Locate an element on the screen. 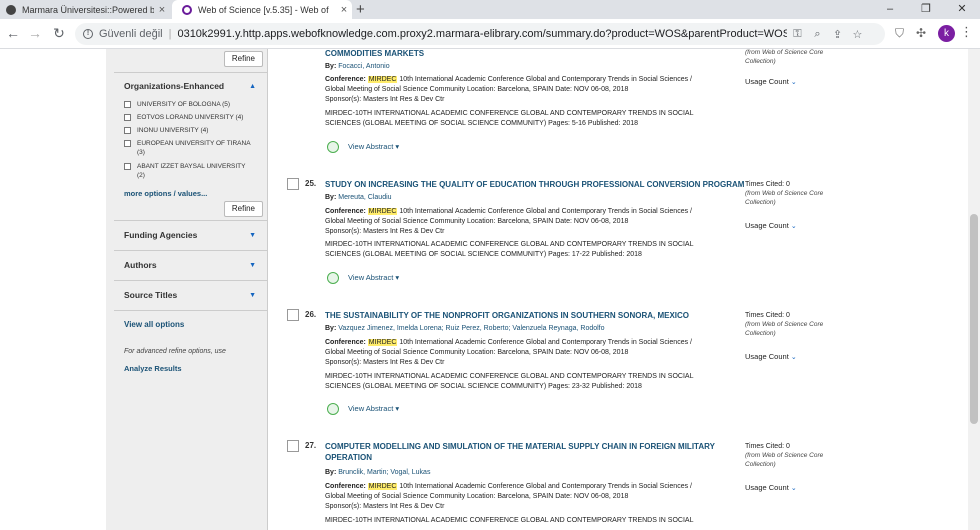  reload-button: ↻ is located at coordinates (59, 33).